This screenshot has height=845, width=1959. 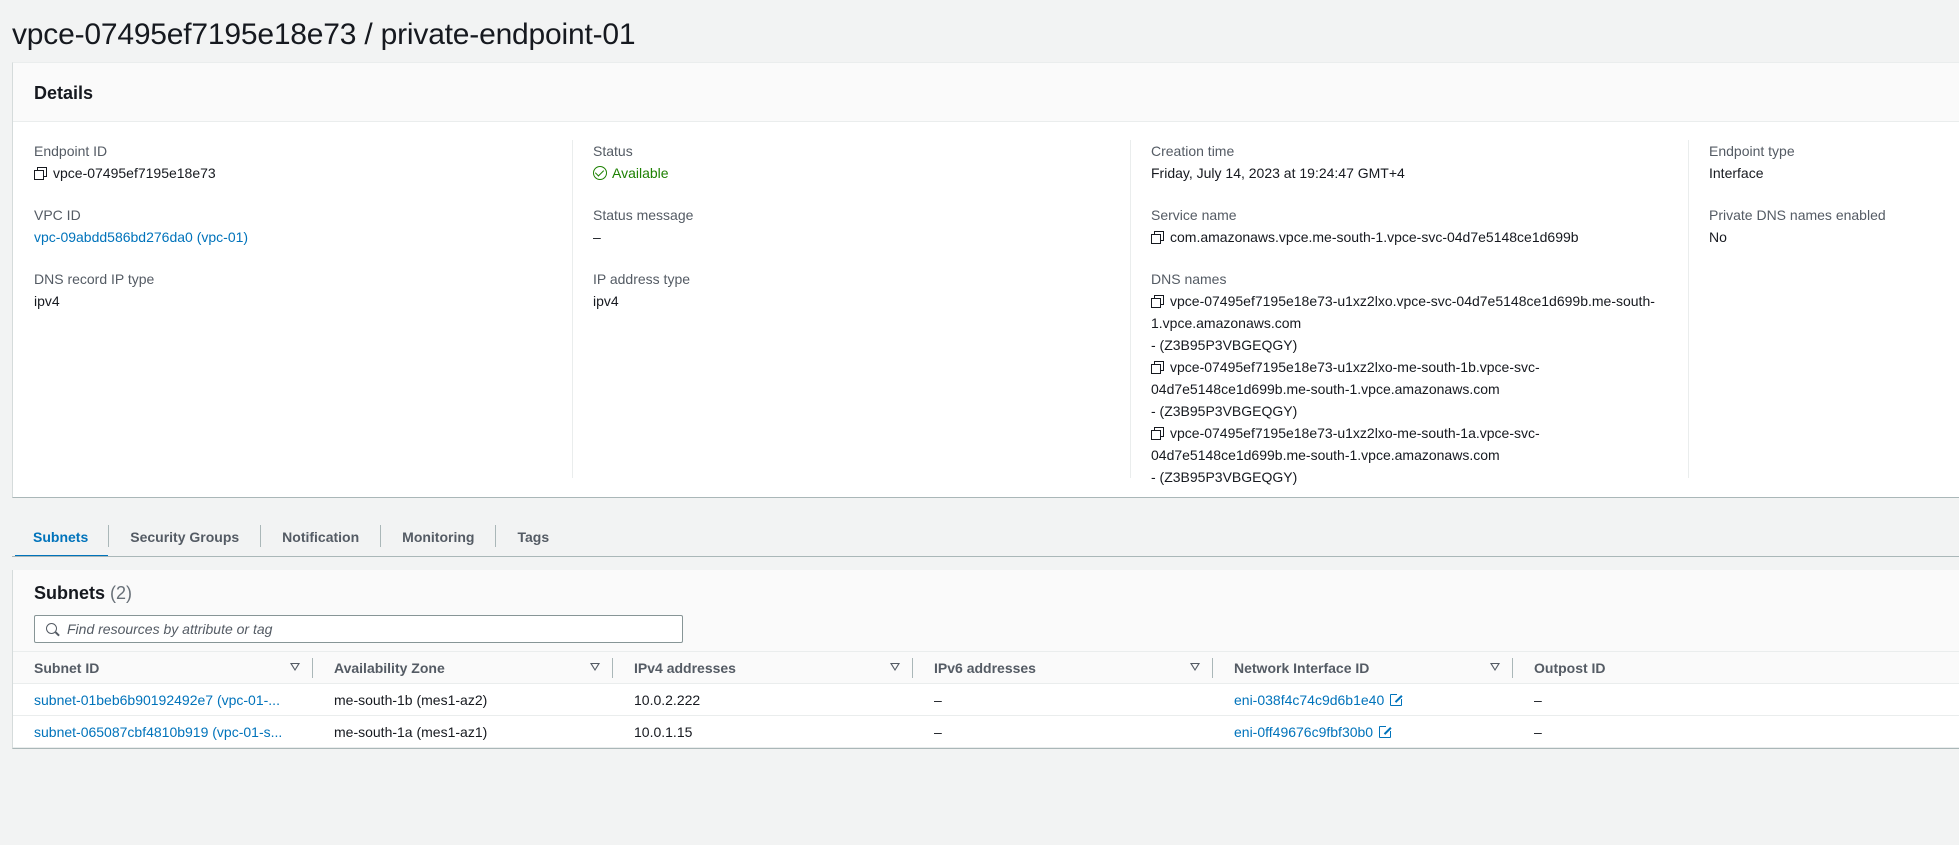 What do you see at coordinates (121, 593) in the screenshot?
I see `subnets-count: (2)` at bounding box center [121, 593].